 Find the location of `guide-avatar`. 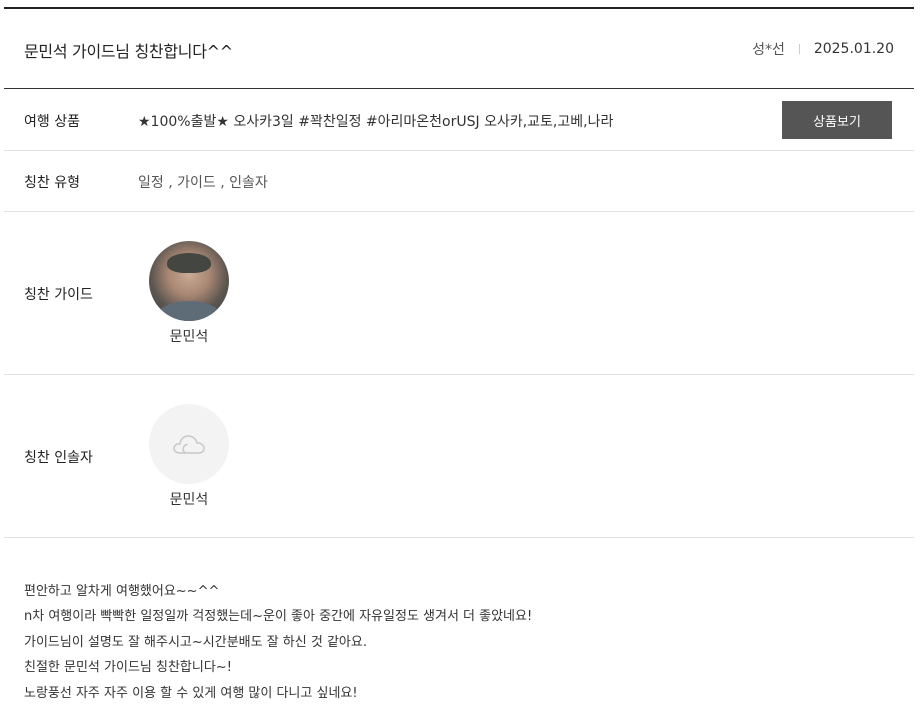

guide-avatar is located at coordinates (189, 281).